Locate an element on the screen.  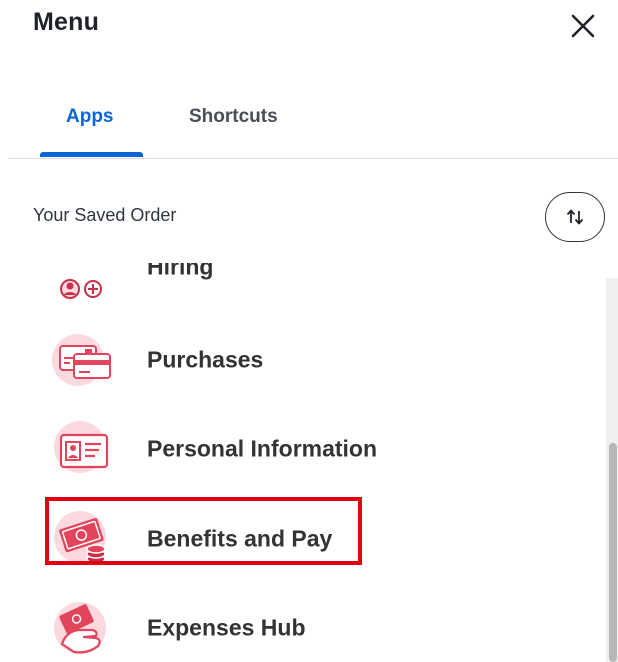
close-icon is located at coordinates (583, 26).